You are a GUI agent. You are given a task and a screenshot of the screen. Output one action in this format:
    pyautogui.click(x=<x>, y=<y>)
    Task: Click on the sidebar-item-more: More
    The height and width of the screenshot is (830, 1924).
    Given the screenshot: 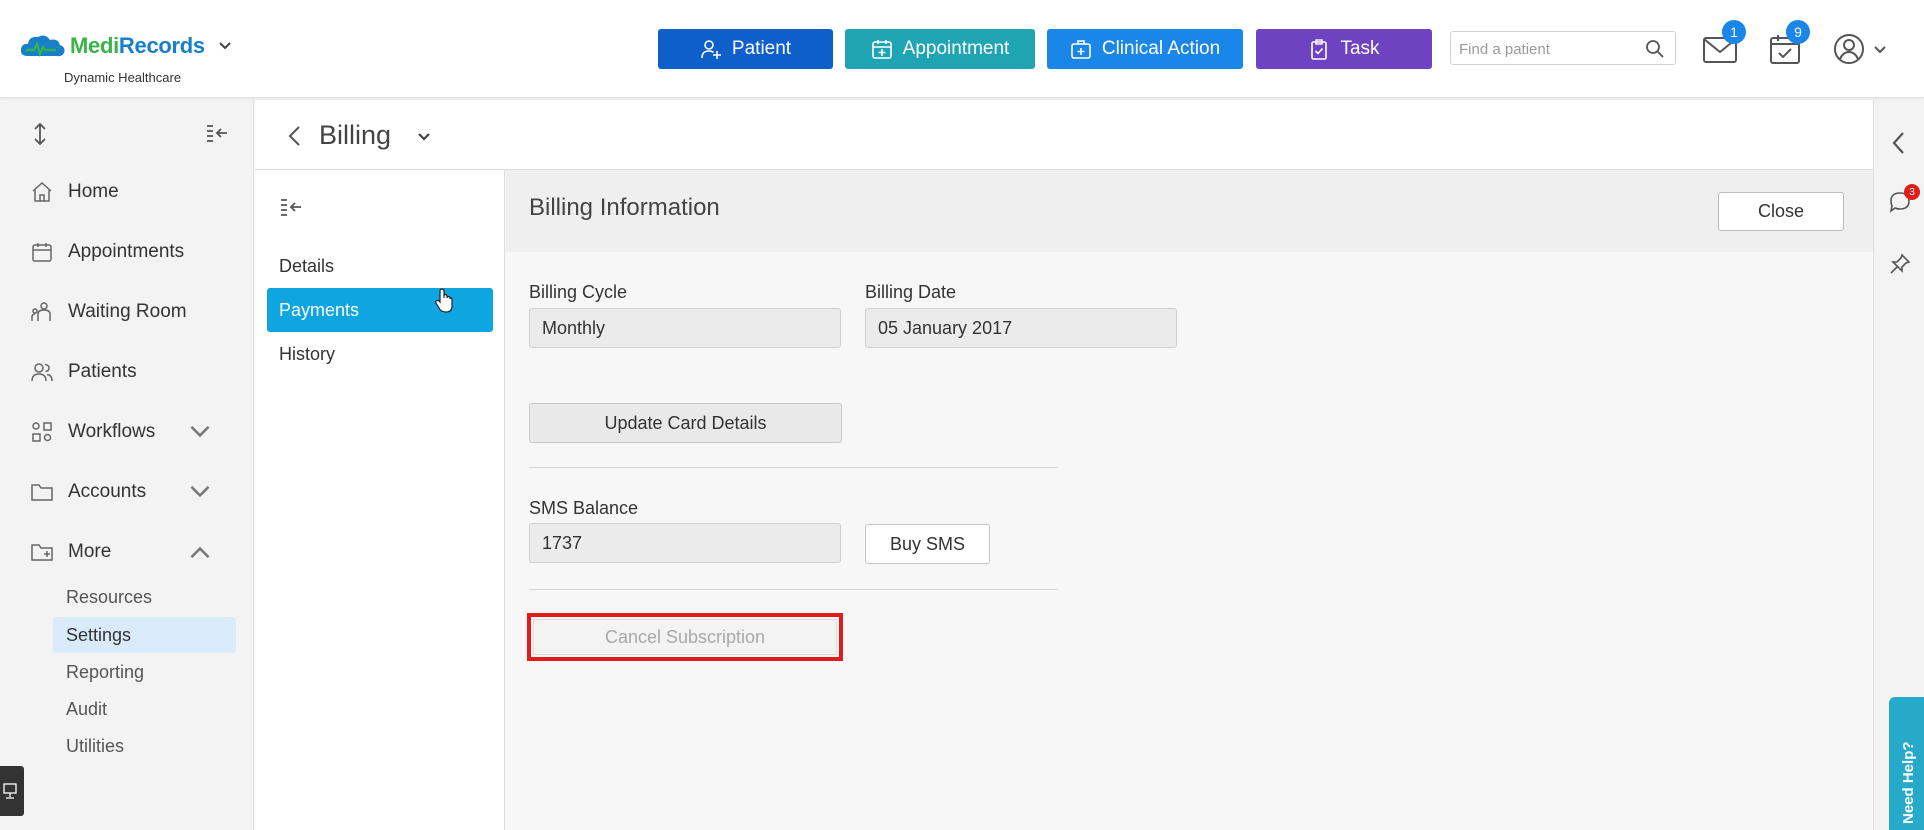 What is the action you would take?
    pyautogui.click(x=130, y=552)
    